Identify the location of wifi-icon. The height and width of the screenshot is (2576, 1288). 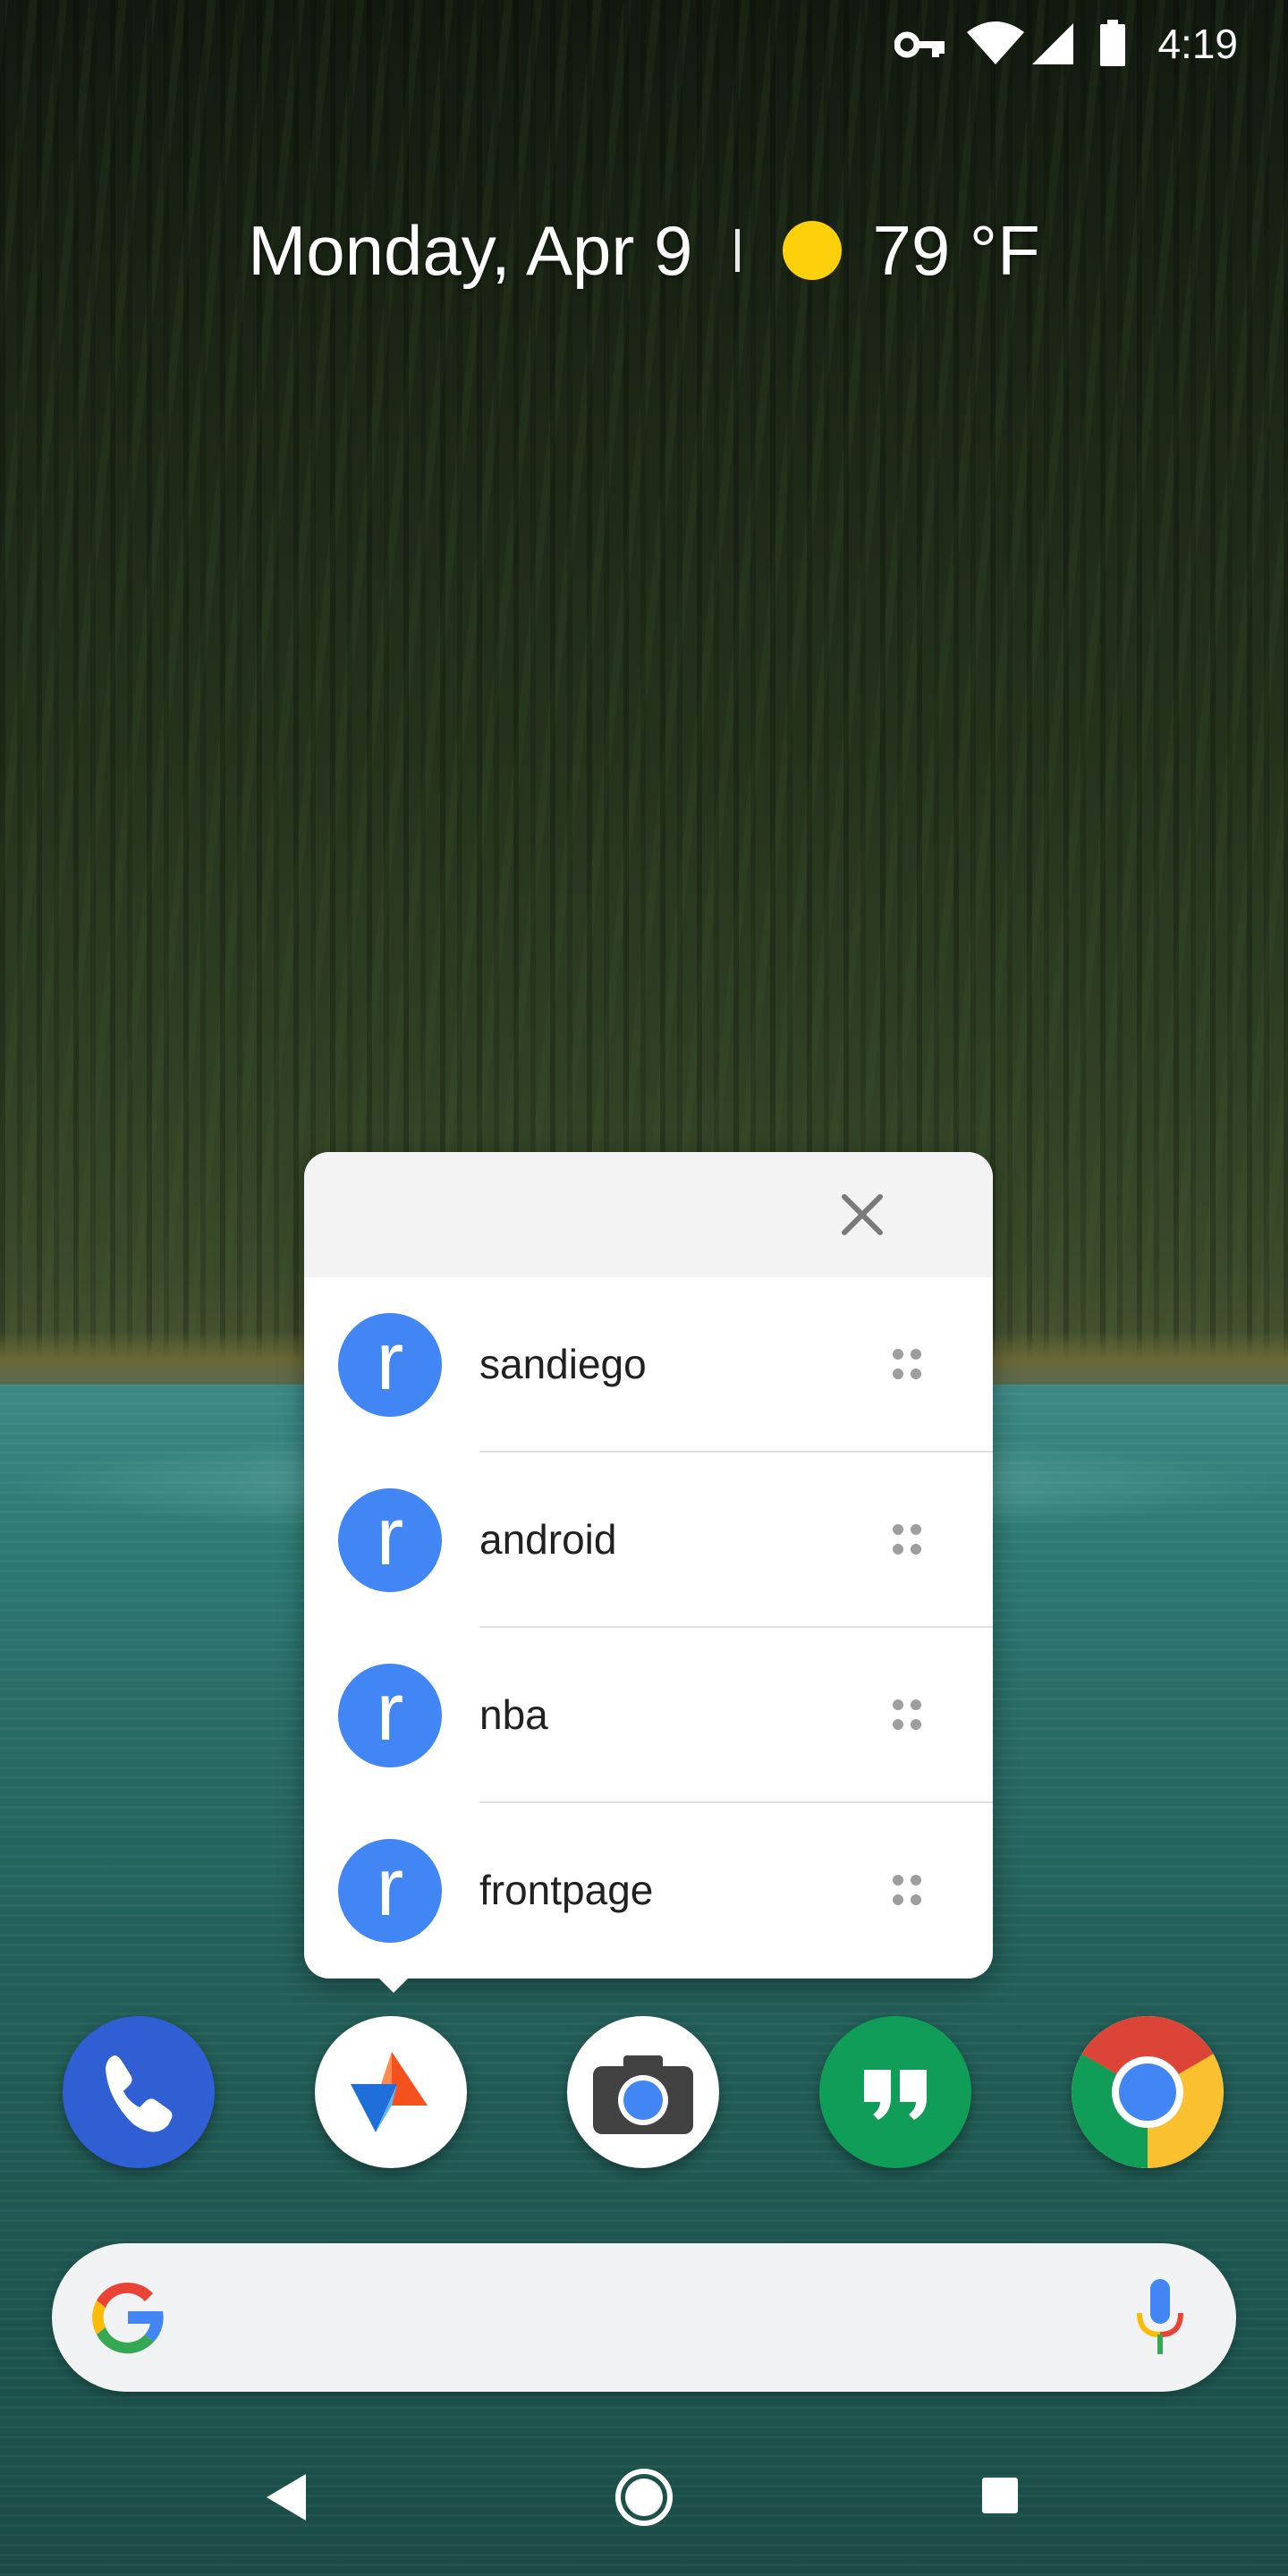
(995, 42).